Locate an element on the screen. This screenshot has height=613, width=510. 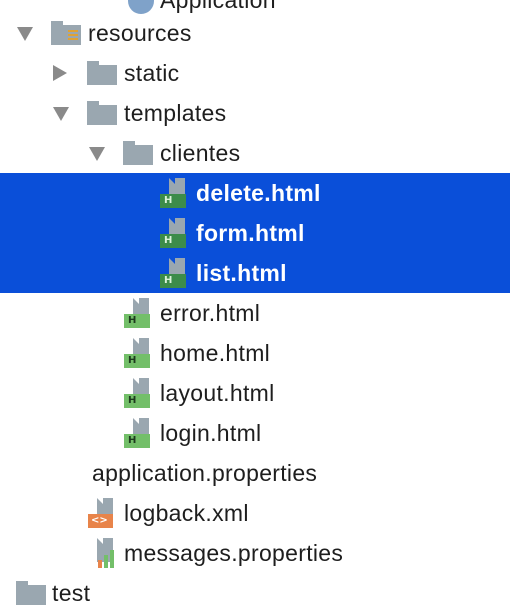
tree-item-login-html: H login.html is located at coordinates (255, 433).